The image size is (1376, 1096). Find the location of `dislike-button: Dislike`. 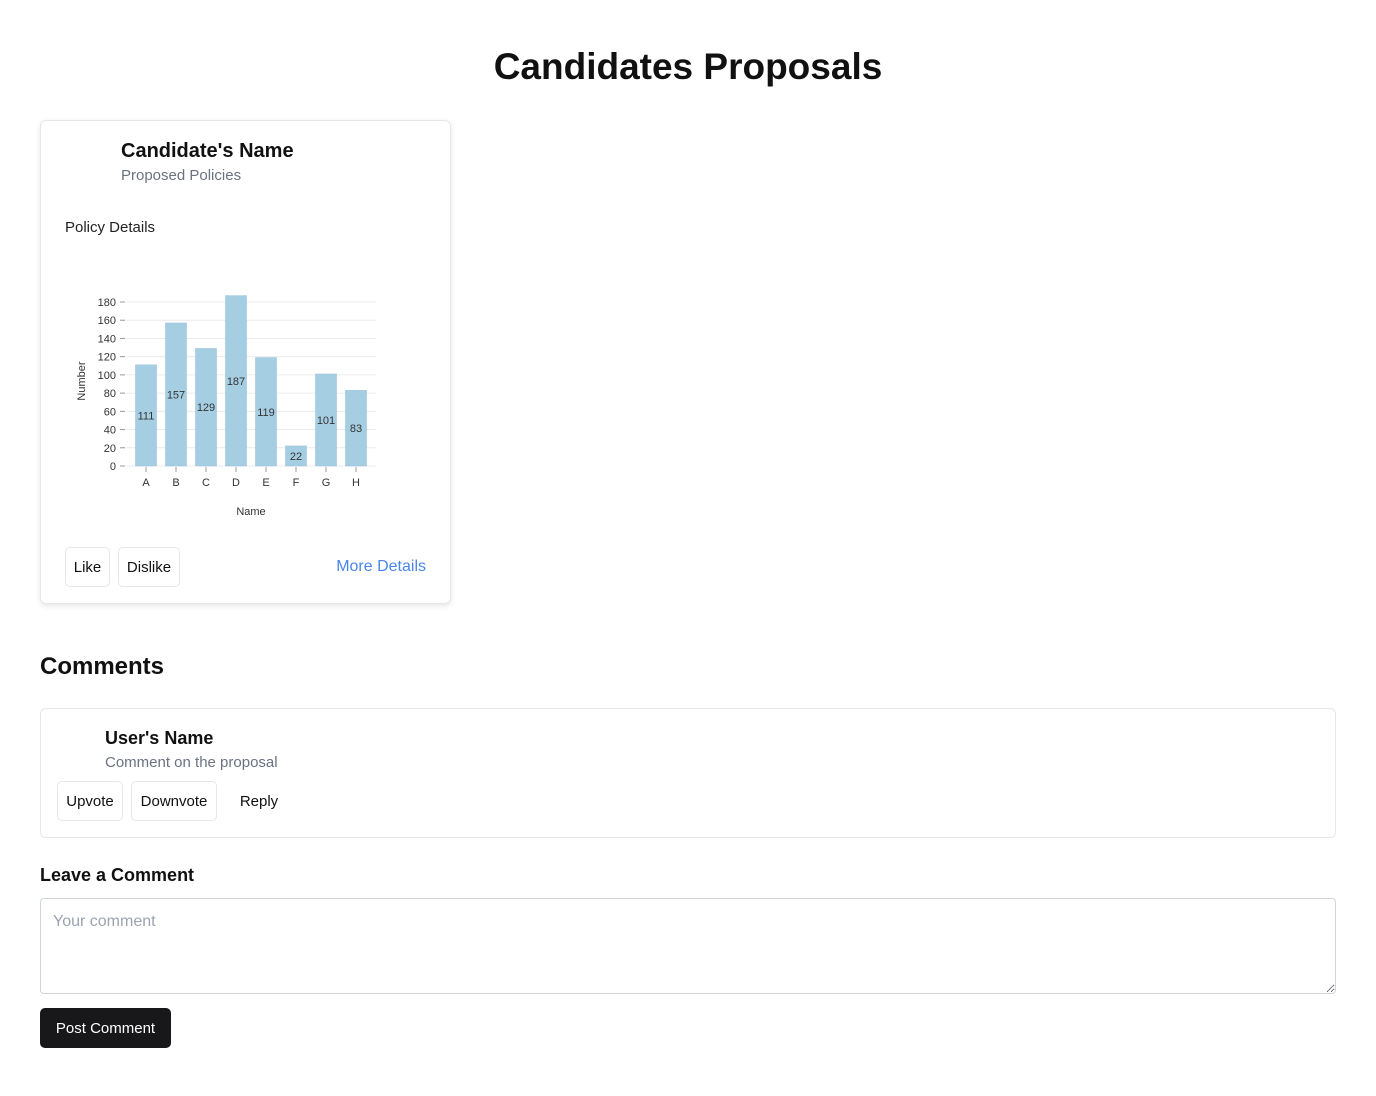

dislike-button: Dislike is located at coordinates (149, 567).